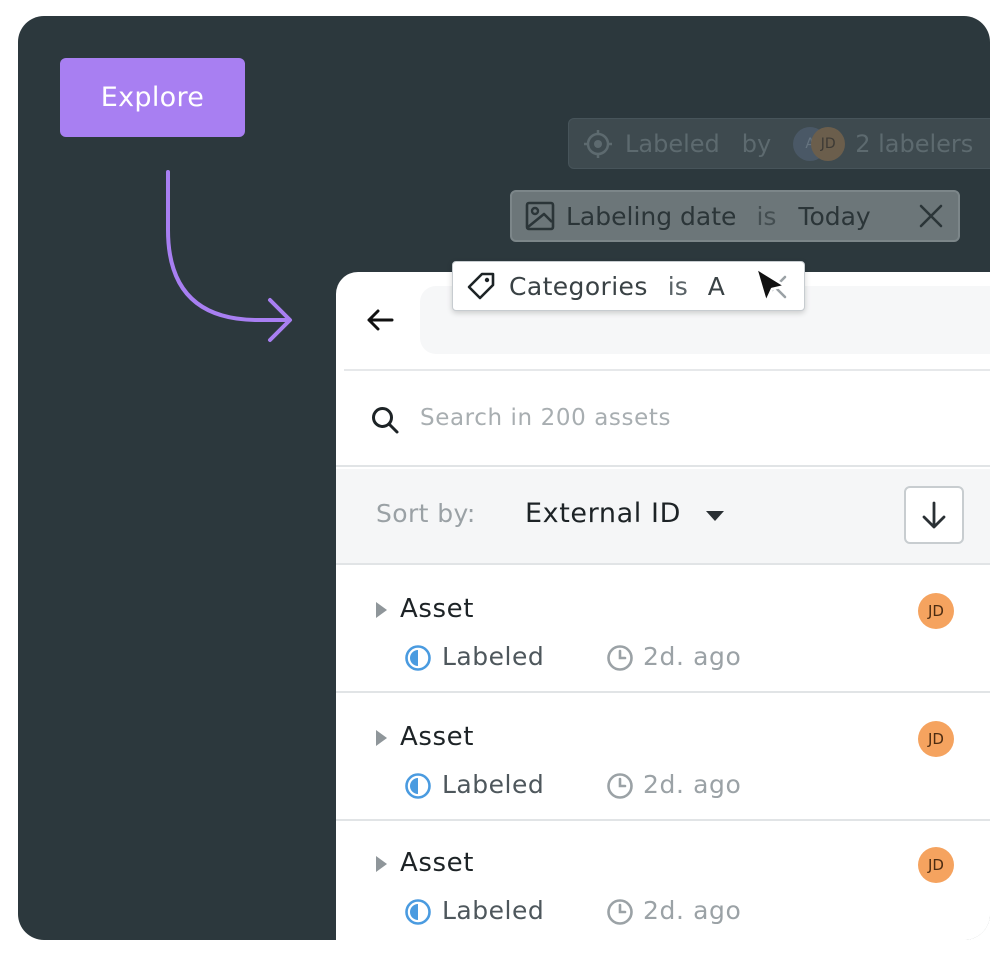  I want to click on filter-field: Labeled, so click(672, 143).